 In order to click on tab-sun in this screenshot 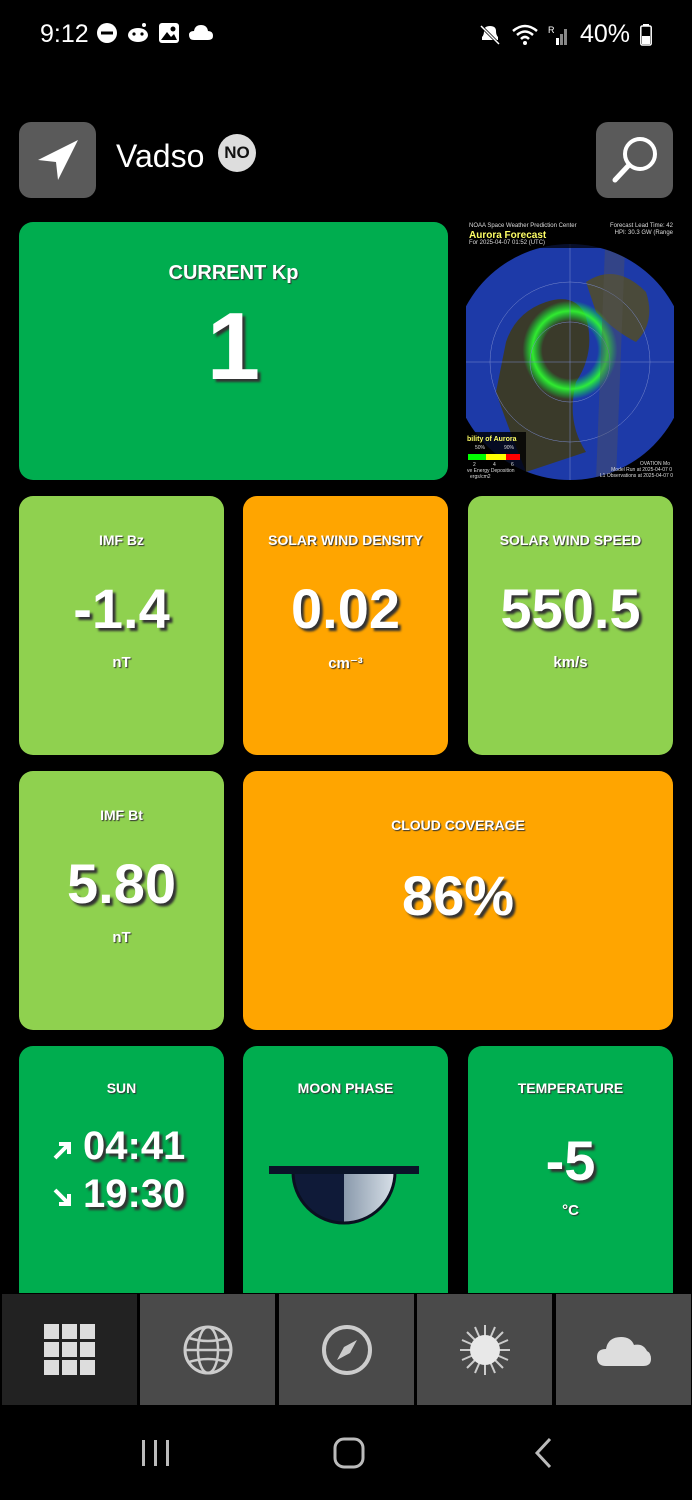, I will do `click(484, 1349)`.